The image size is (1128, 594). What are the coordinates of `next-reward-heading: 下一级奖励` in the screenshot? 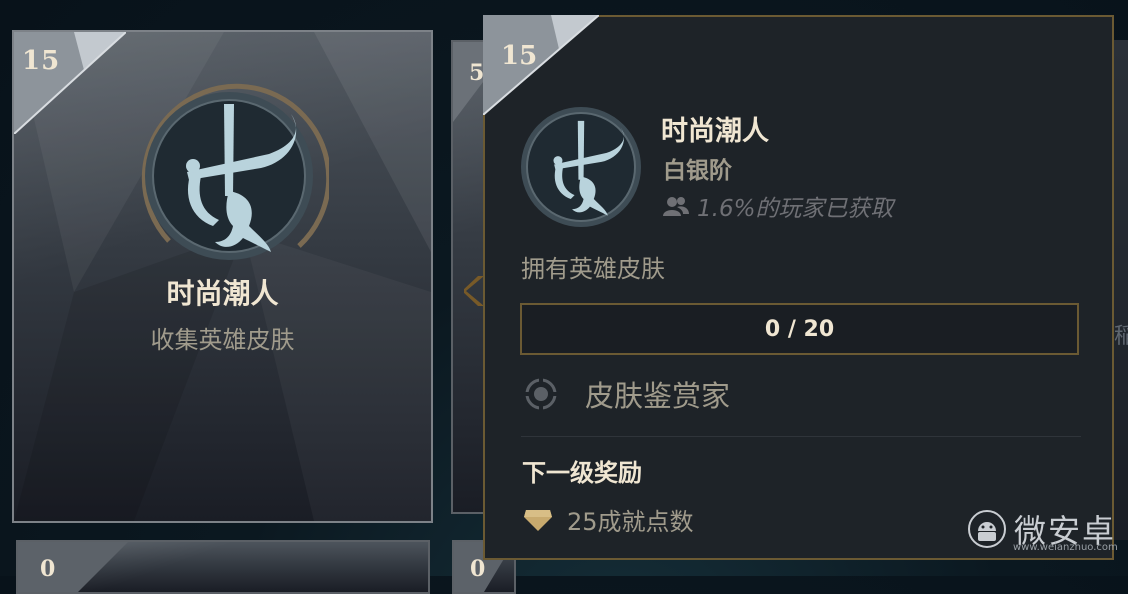 It's located at (582, 473).